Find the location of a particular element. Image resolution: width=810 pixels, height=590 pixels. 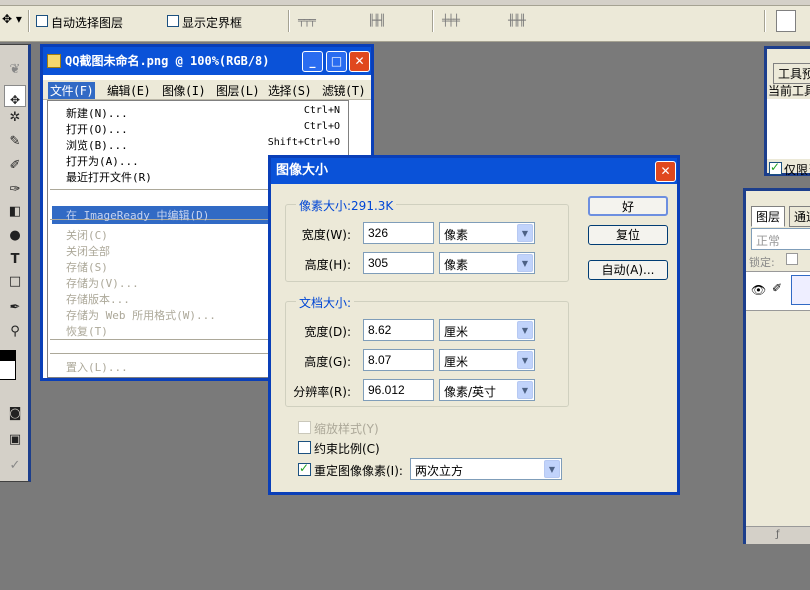

lock-transparency-icon is located at coordinates (792, 259).